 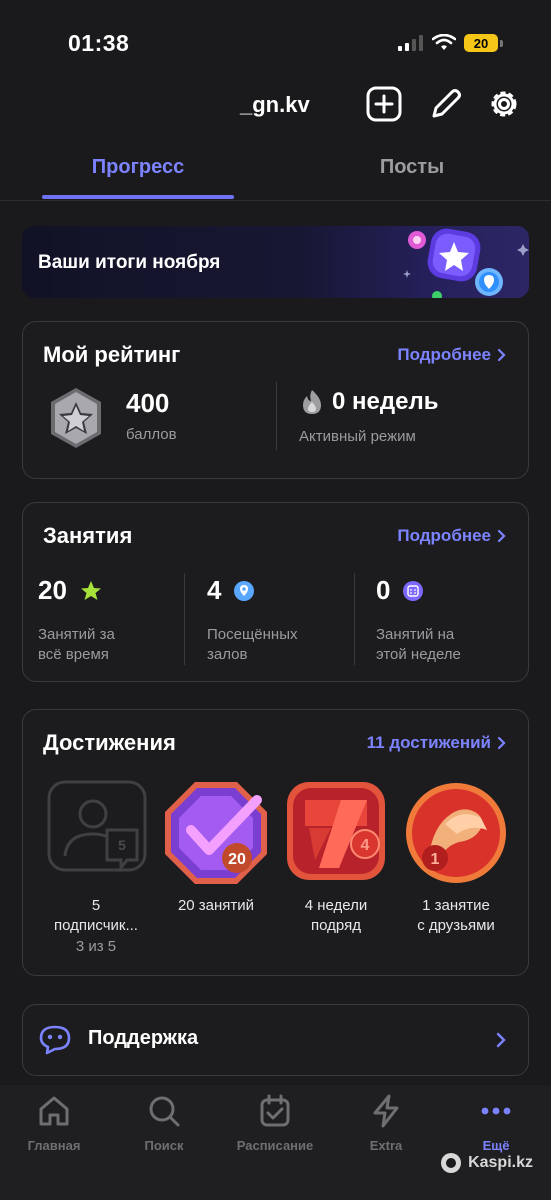 What do you see at coordinates (383, 590) in the screenshot?
I see `classes-week-value: 0` at bounding box center [383, 590].